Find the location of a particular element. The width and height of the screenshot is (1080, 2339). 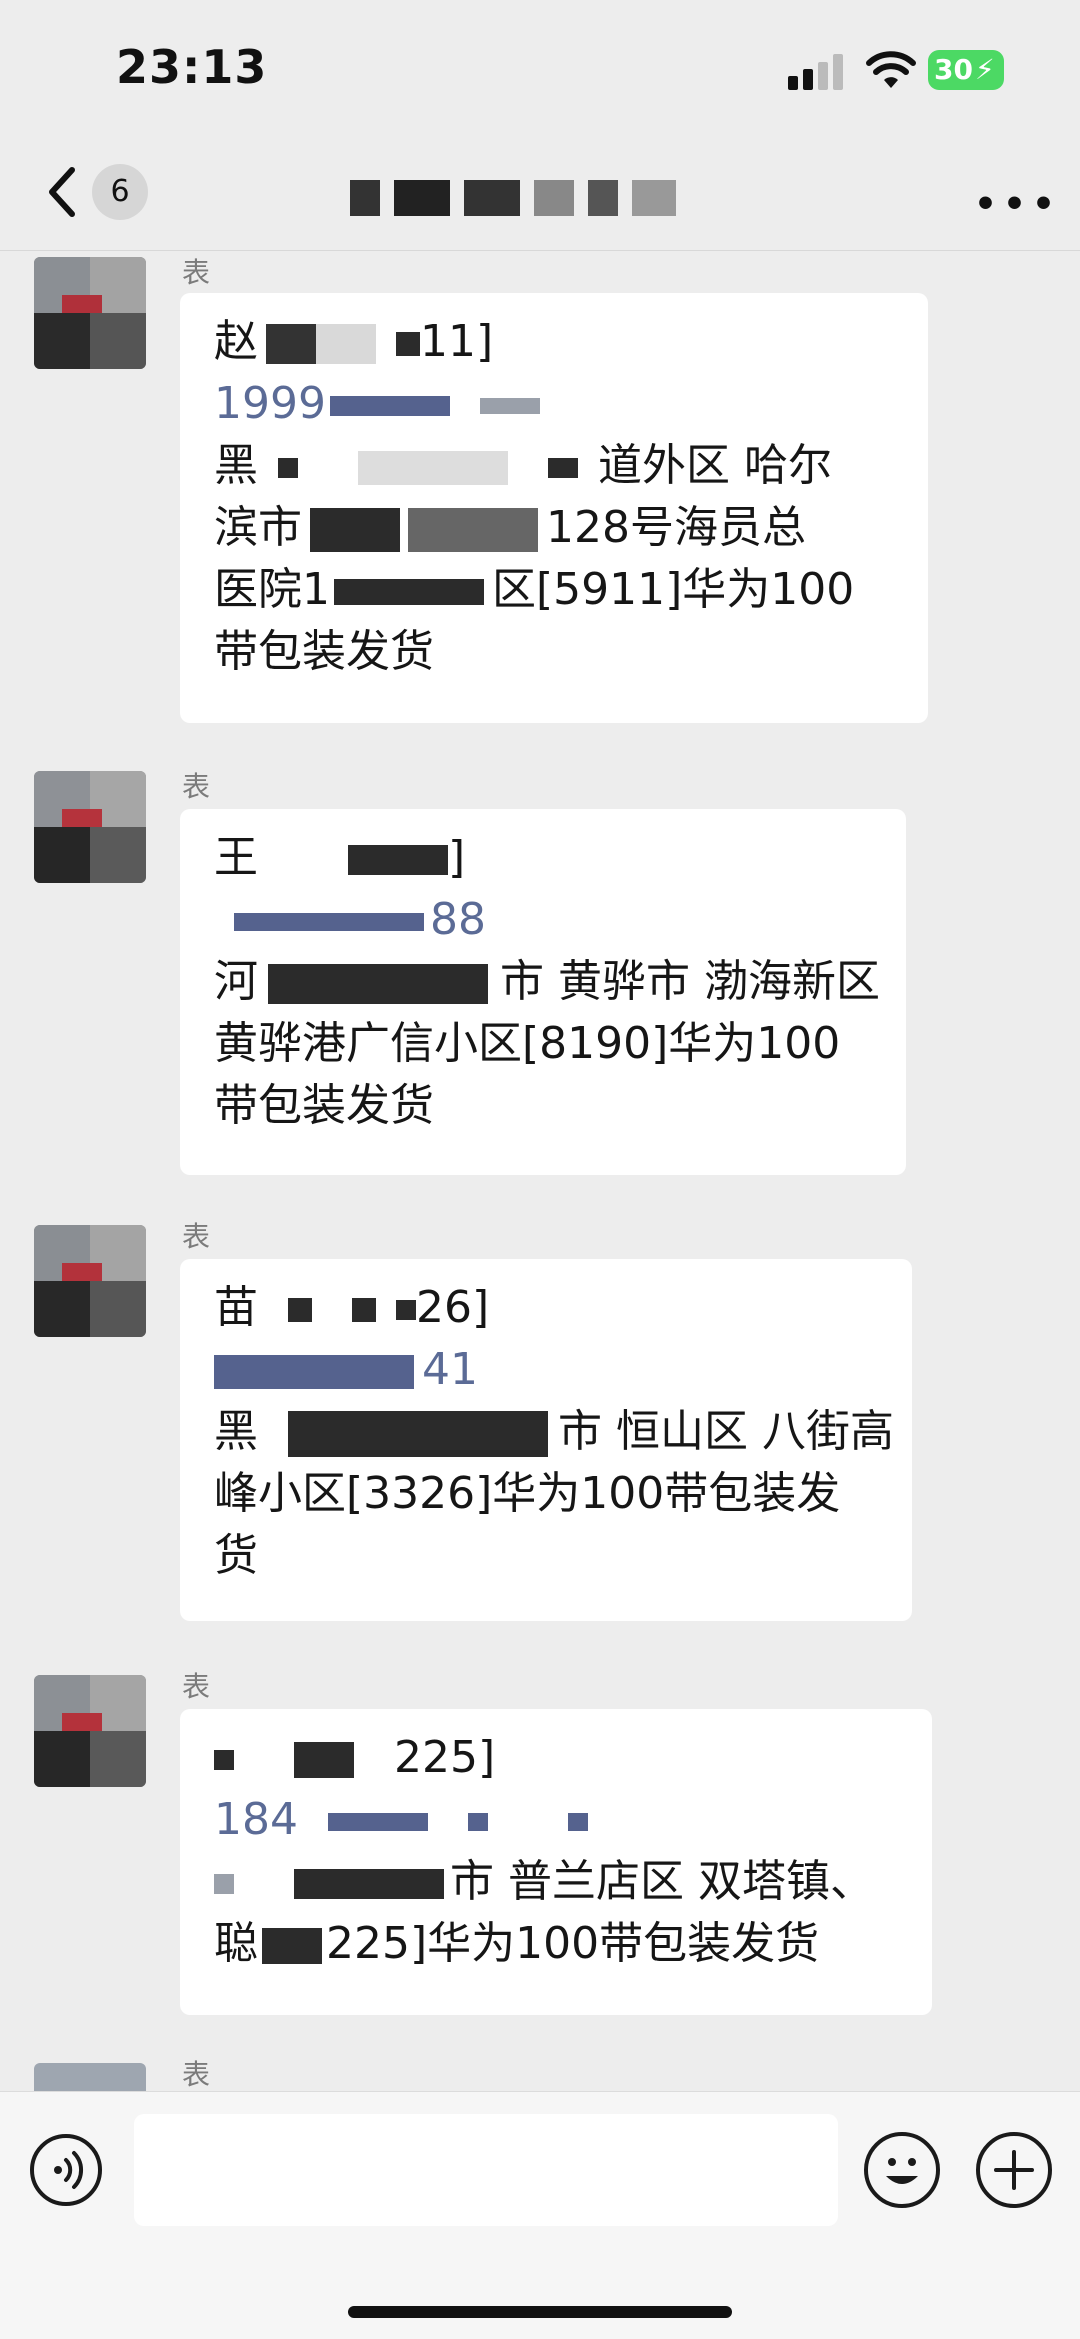

message-line: 赵 11] is located at coordinates (354, 341).